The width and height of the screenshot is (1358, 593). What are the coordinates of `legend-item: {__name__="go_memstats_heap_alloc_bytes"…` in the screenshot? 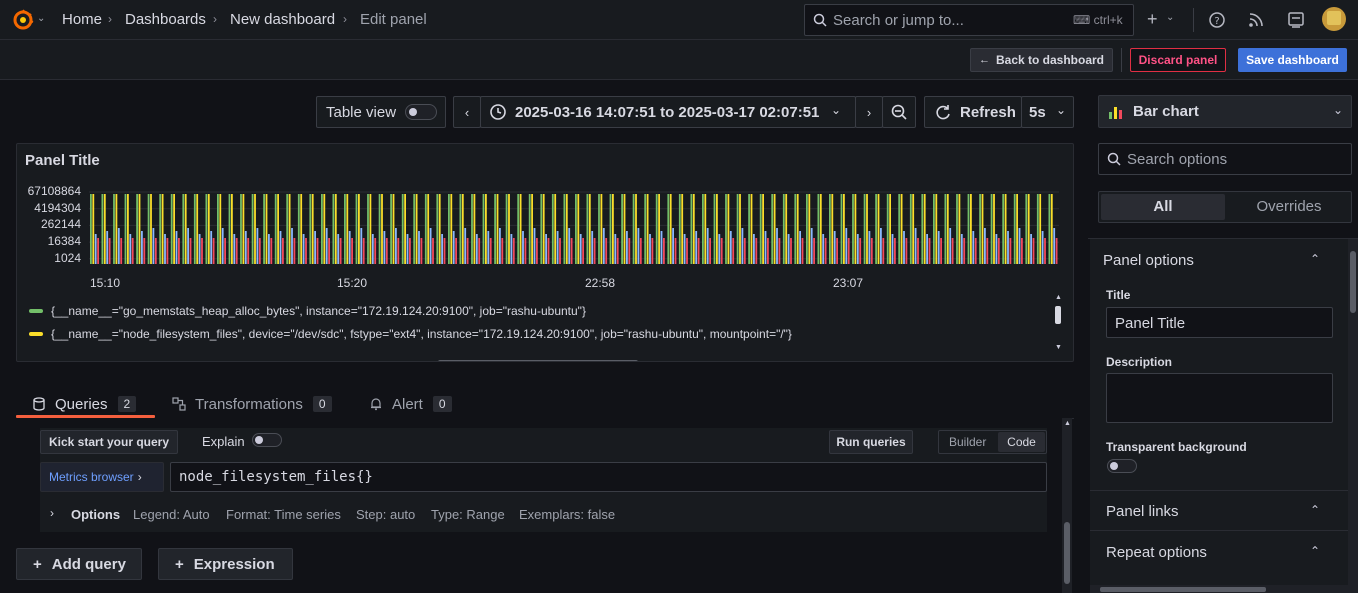 It's located at (307, 311).